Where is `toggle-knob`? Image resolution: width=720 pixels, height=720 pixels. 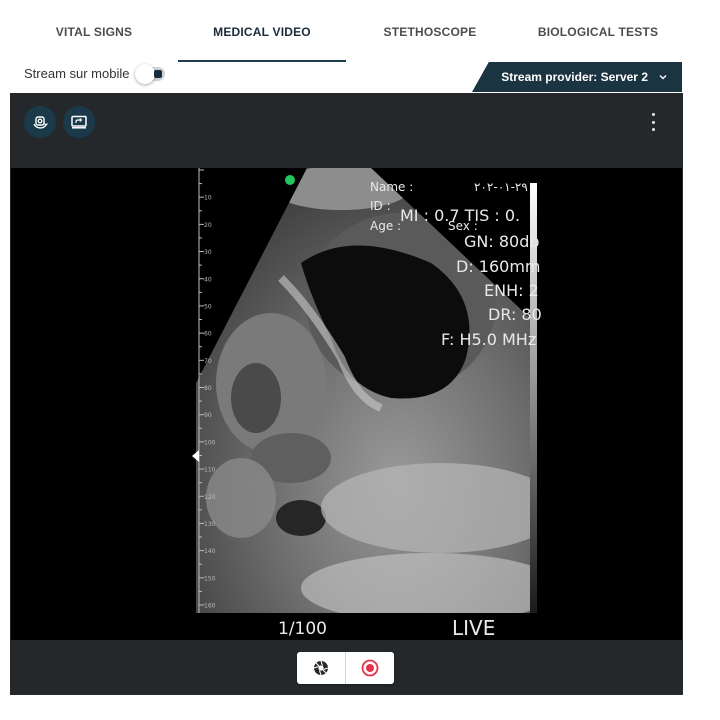
toggle-knob is located at coordinates (145, 73).